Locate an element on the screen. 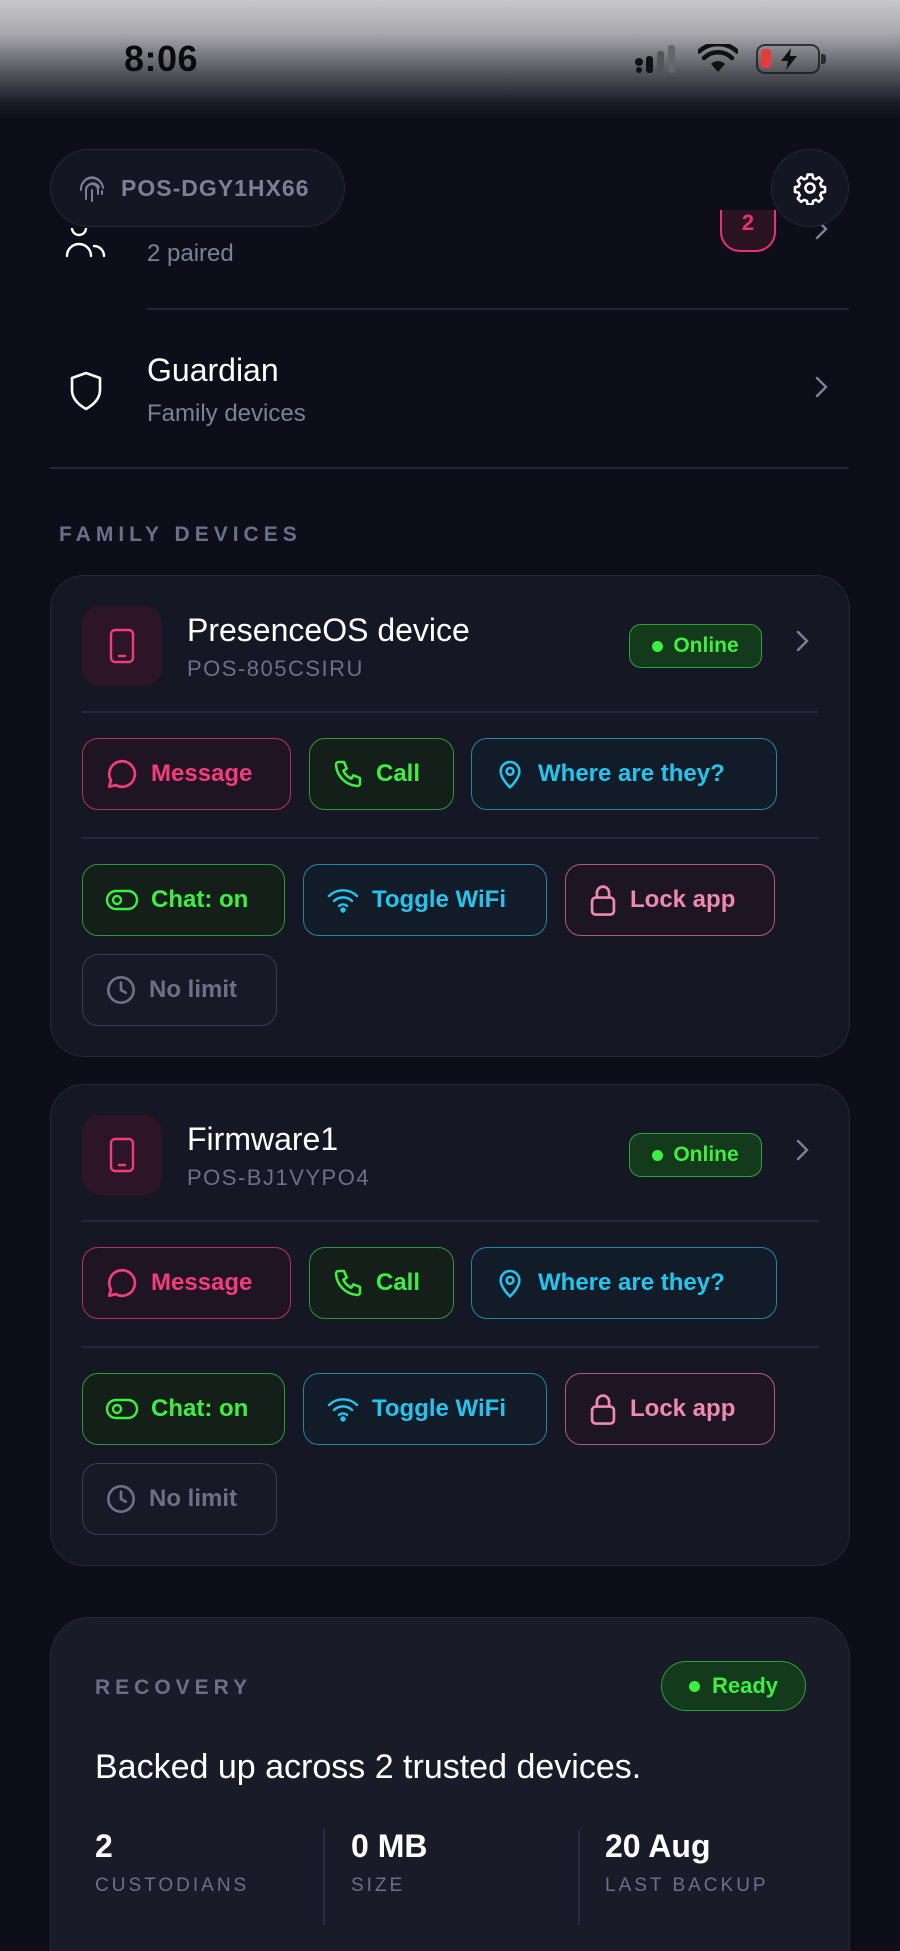 This screenshot has width=900, height=1951. status-badge: Ready is located at coordinates (733, 1686).